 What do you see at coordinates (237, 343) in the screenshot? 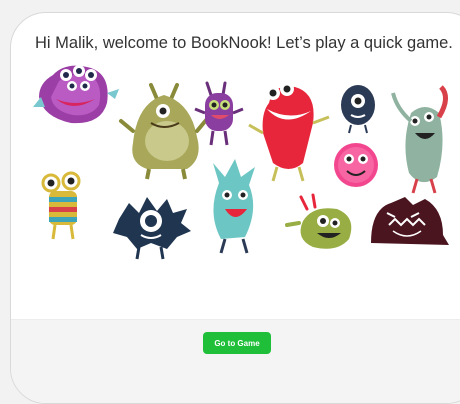
I see `go-to-game-button: Go to Game` at bounding box center [237, 343].